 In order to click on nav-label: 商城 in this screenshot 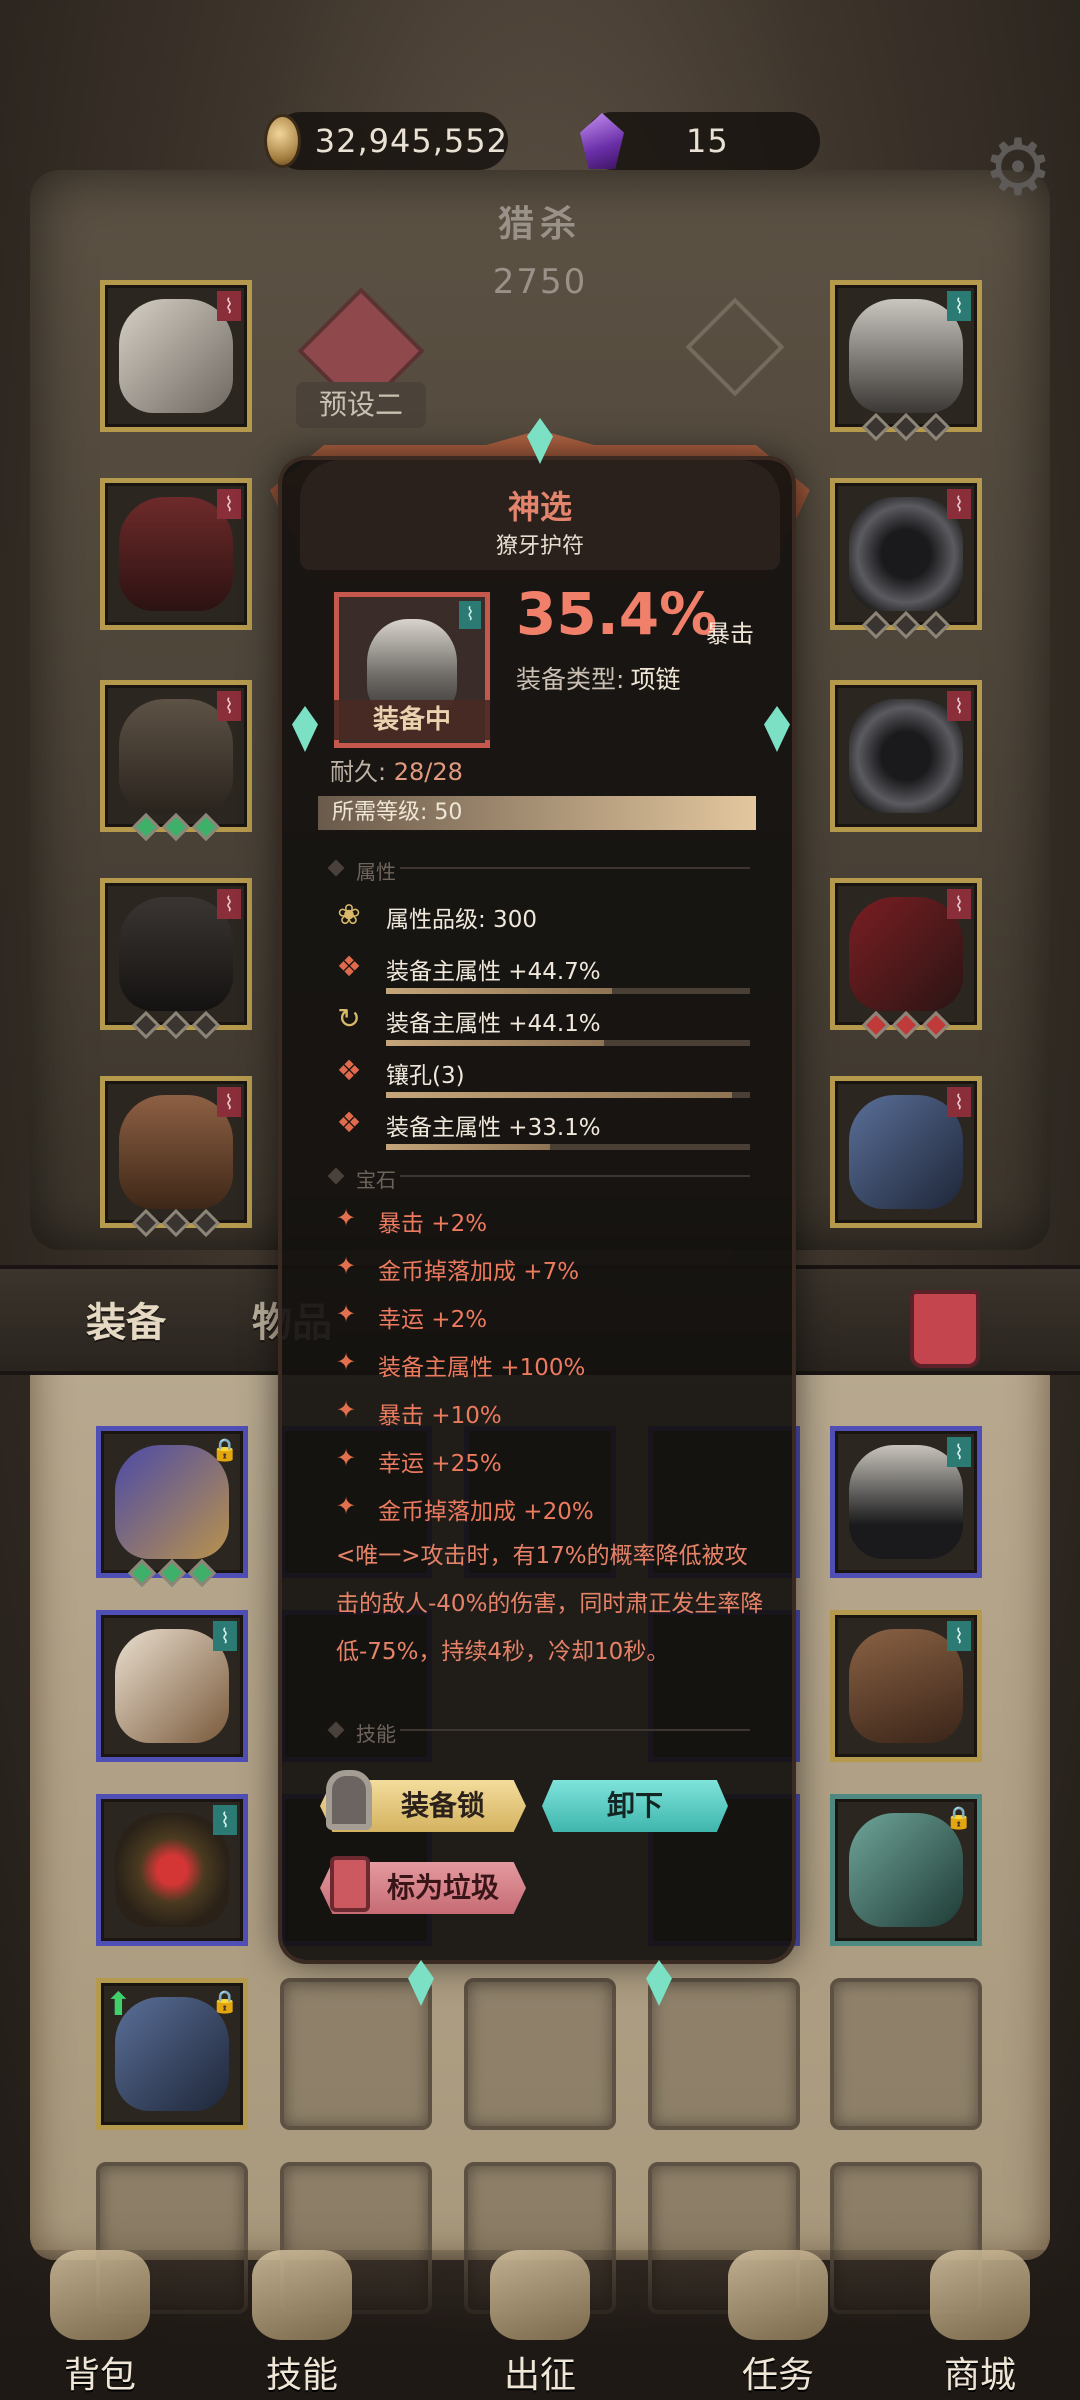, I will do `click(979, 2375)`.